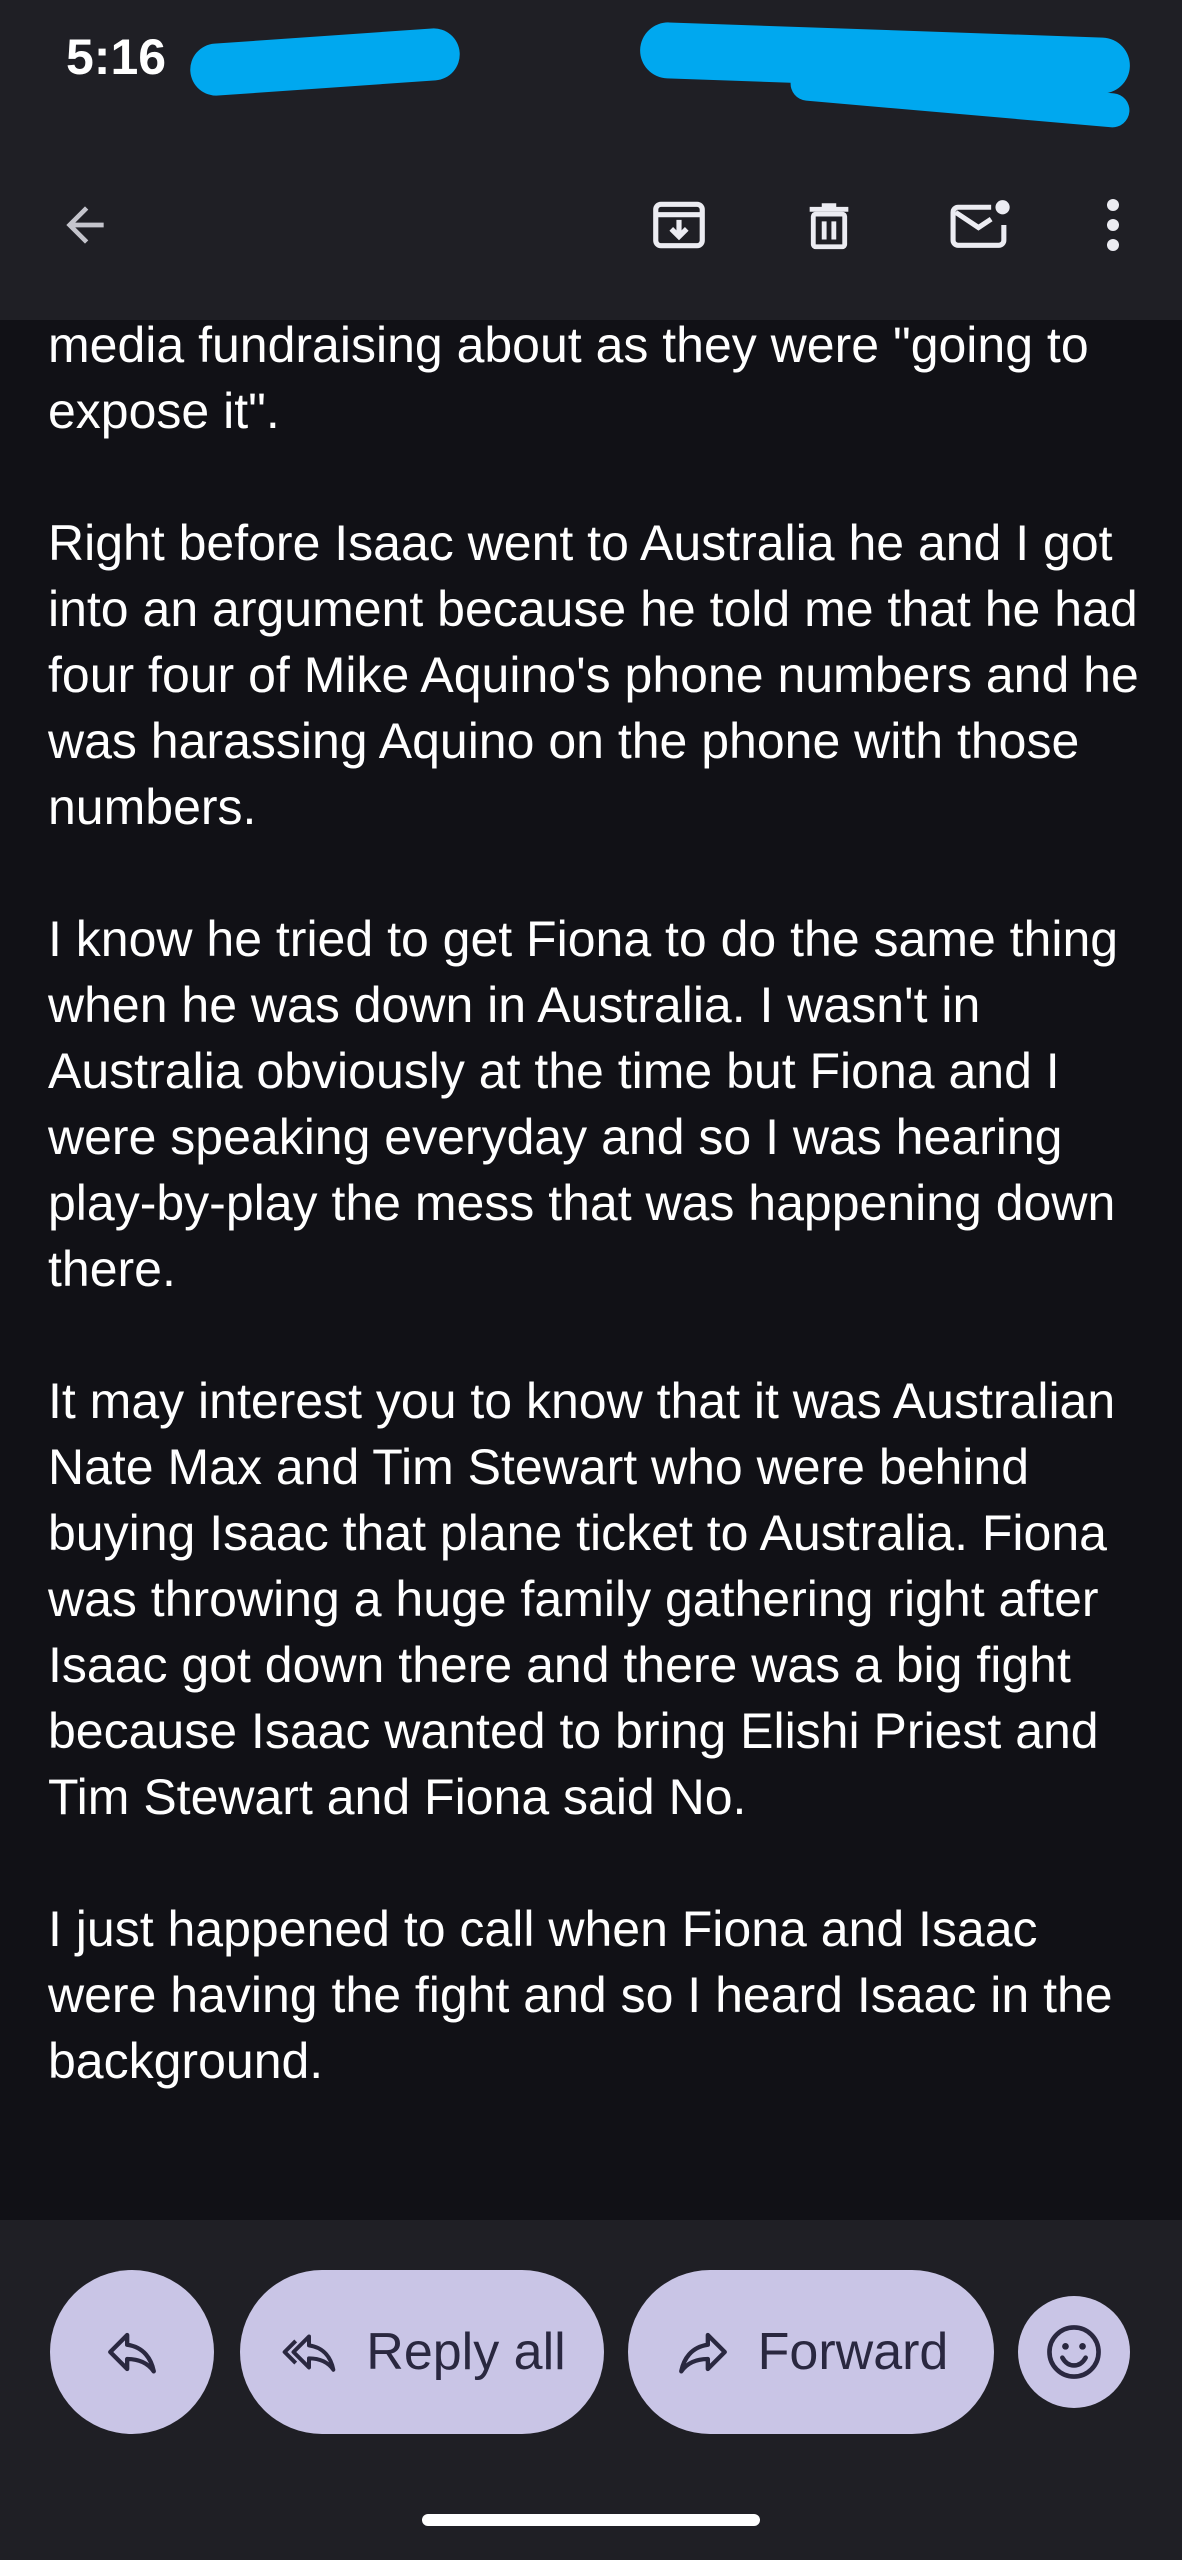  I want to click on more-options-button, so click(1113, 225).